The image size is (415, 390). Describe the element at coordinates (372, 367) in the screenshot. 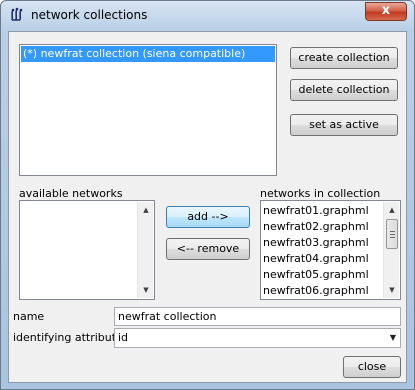

I see `close-button: close` at that location.